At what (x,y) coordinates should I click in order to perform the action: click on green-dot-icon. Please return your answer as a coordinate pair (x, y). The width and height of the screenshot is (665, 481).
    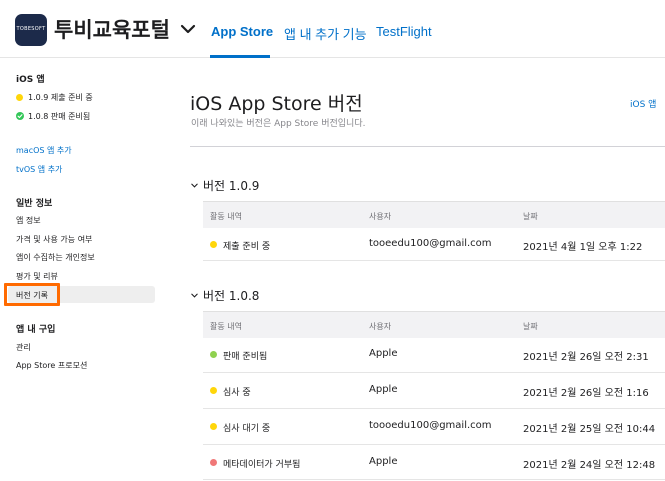
    Looking at the image, I should click on (213, 354).